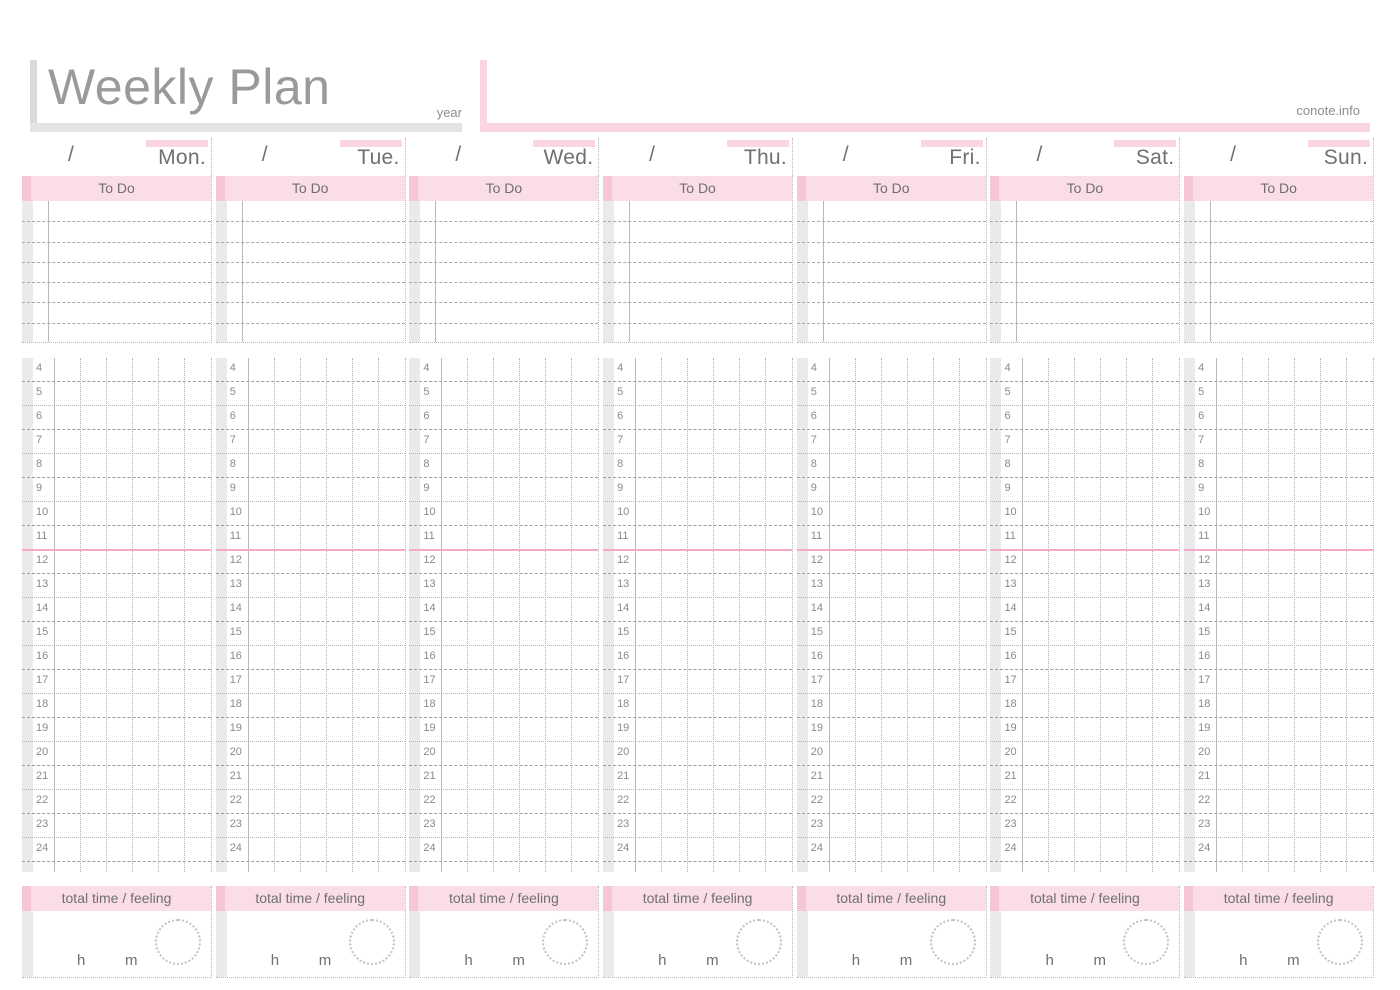 The image size is (1400, 990). What do you see at coordinates (503, 944) in the screenshot?
I see `total-time-body: hm` at bounding box center [503, 944].